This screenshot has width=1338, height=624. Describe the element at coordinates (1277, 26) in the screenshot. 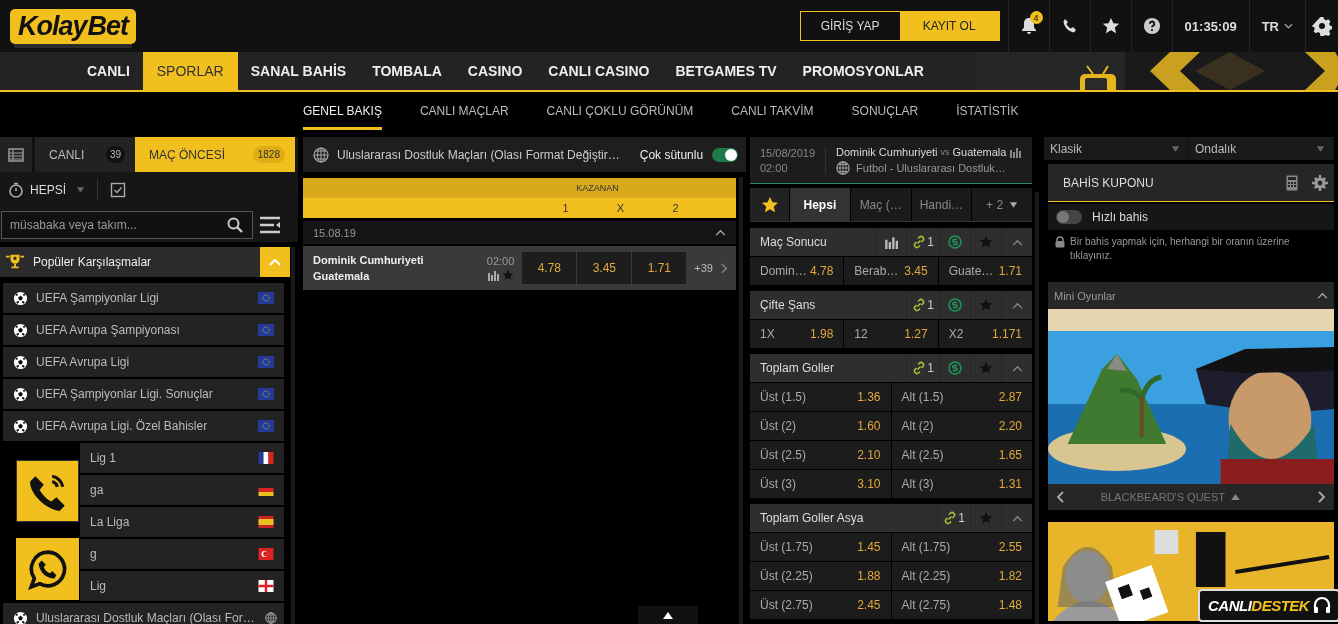

I see `language-selector: TR` at that location.